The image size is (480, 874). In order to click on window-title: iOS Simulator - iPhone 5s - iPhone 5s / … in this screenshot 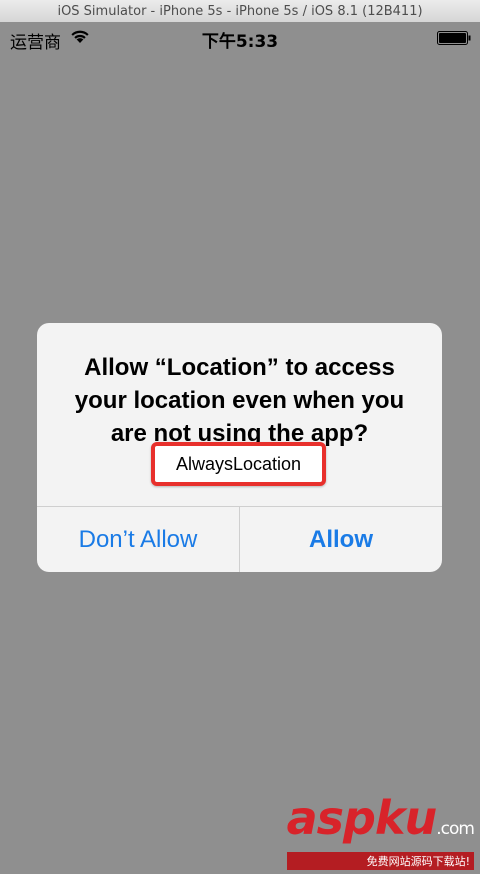, I will do `click(240, 11)`.